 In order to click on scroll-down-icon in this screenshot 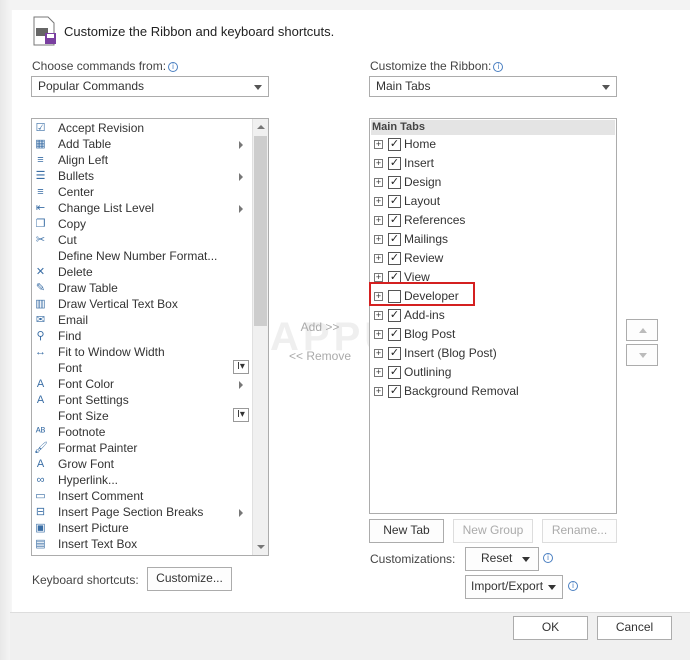, I will do `click(261, 547)`.